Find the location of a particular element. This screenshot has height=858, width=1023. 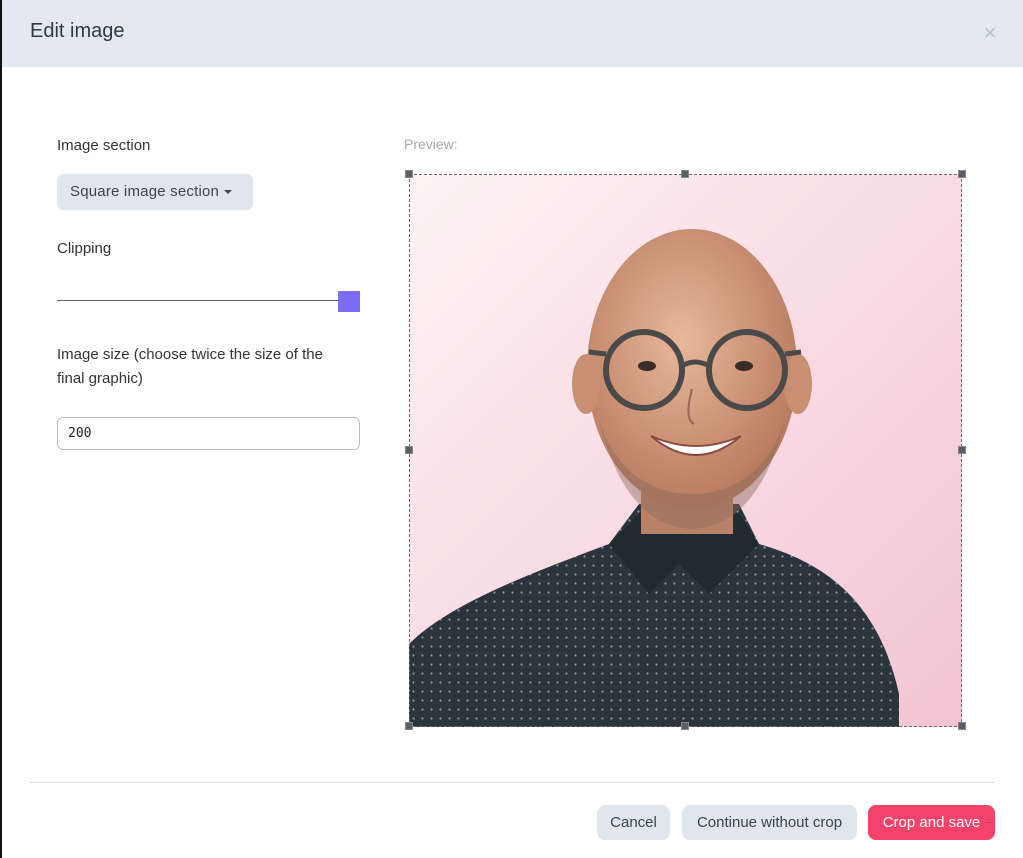

crop-handle-bottom-left is located at coordinates (409, 726).